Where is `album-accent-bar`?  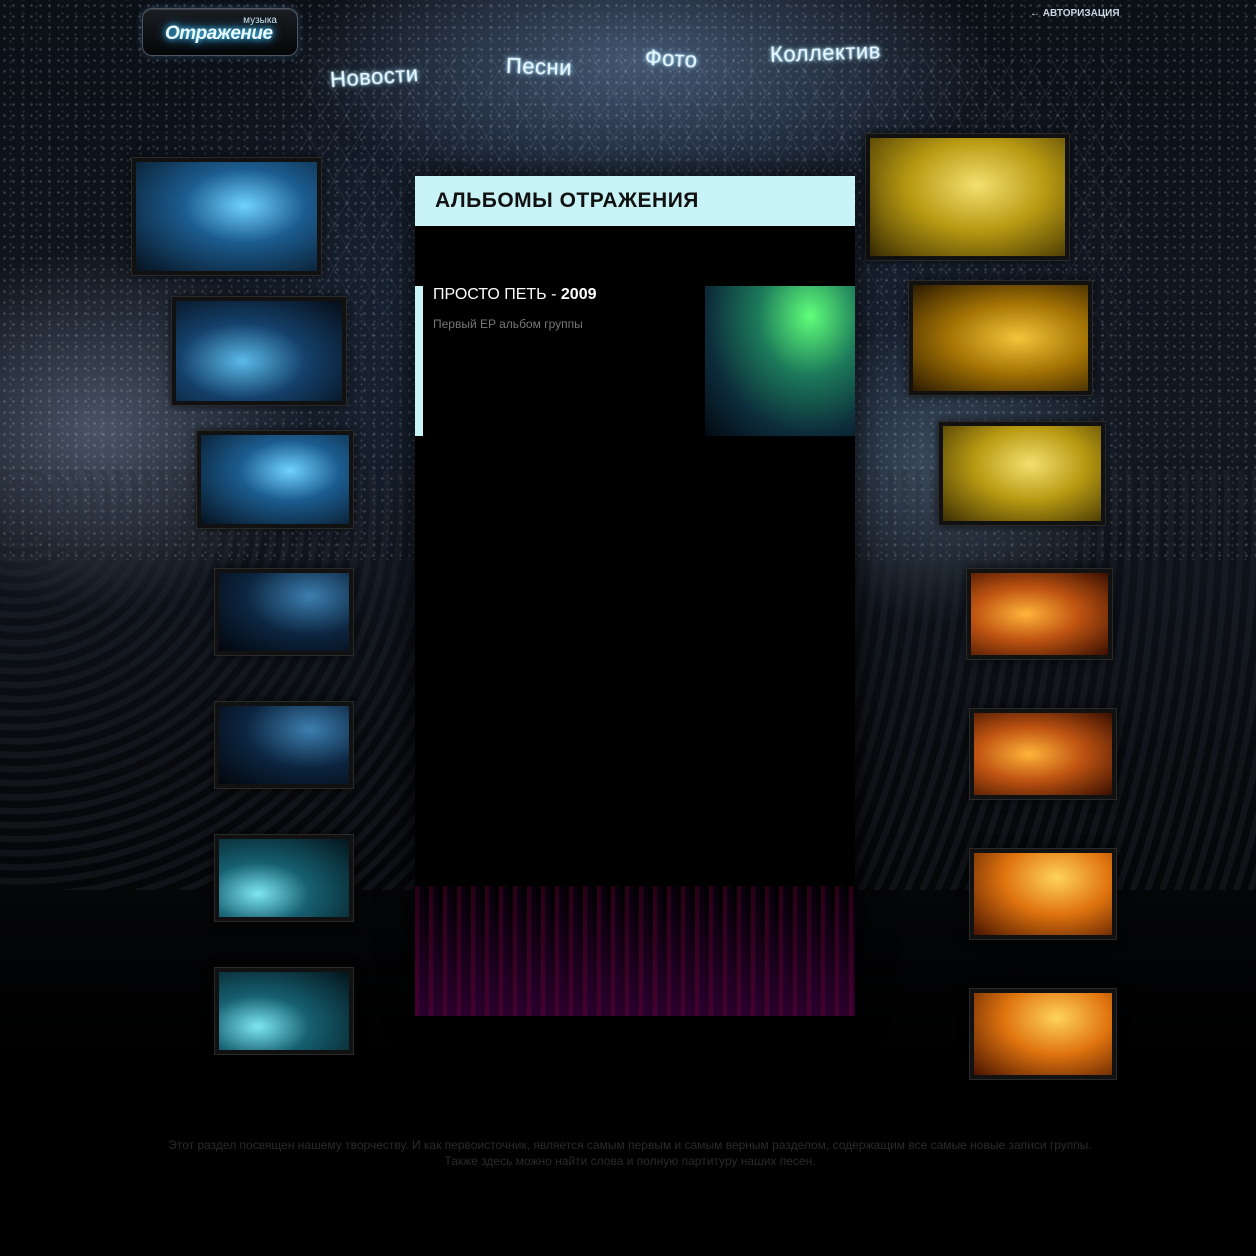
album-accent-bar is located at coordinates (419, 361).